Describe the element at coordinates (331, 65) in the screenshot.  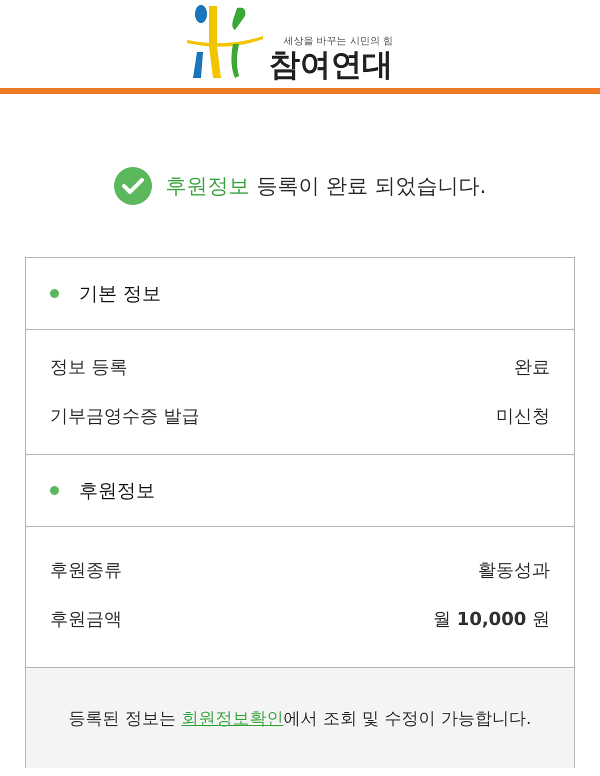
I see `logo-name: 참여연대` at that location.